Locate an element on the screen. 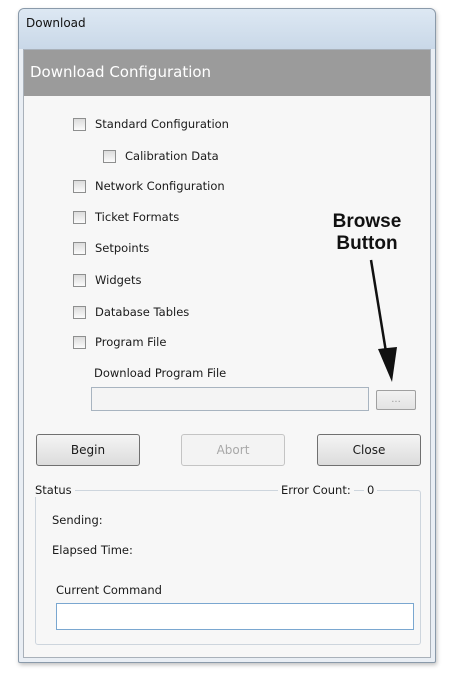 This screenshot has width=453, height=673. arrow-shaft is located at coordinates (378, 306).